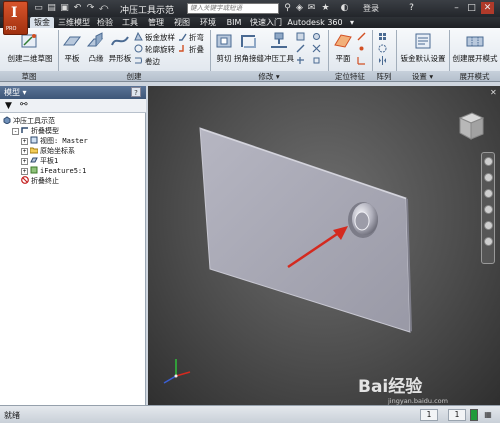 This screenshot has width=500, height=423. What do you see at coordinates (301, 49) in the screenshot?
I see `modify-small-2-icon` at bounding box center [301, 49].